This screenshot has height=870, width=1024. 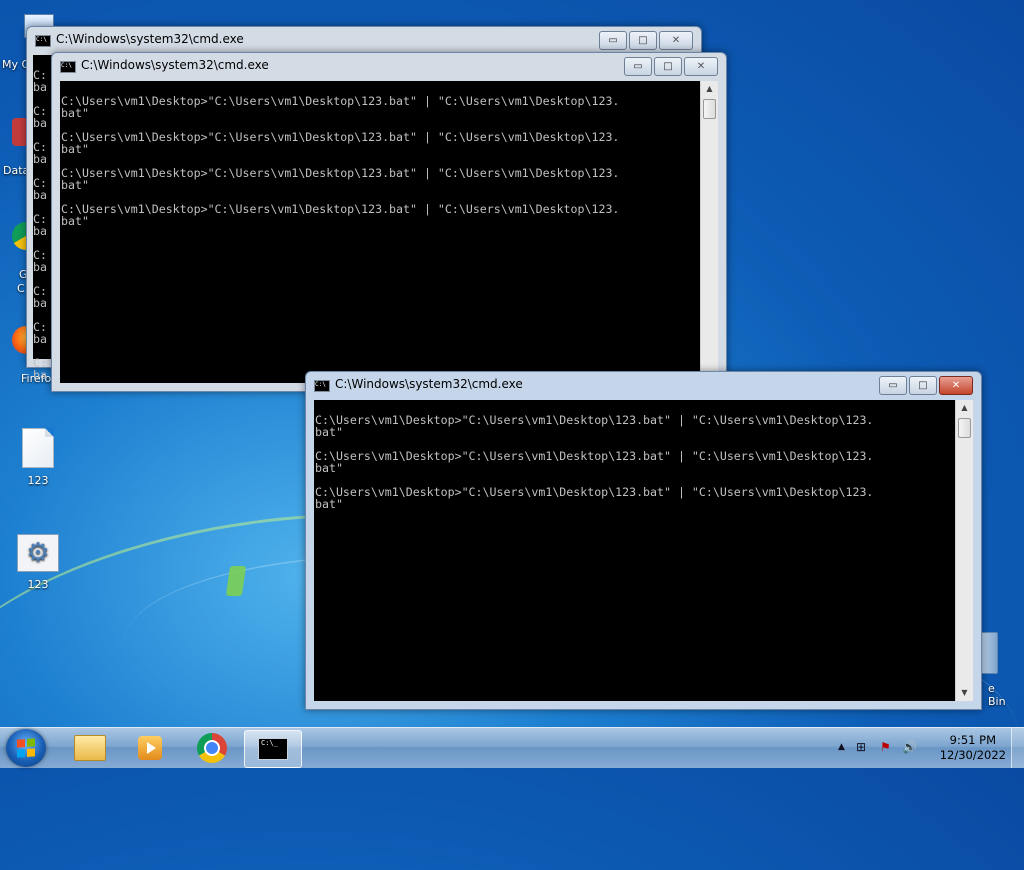 What do you see at coordinates (972, 755) in the screenshot?
I see `clock-date: 12/30/2022` at bounding box center [972, 755].